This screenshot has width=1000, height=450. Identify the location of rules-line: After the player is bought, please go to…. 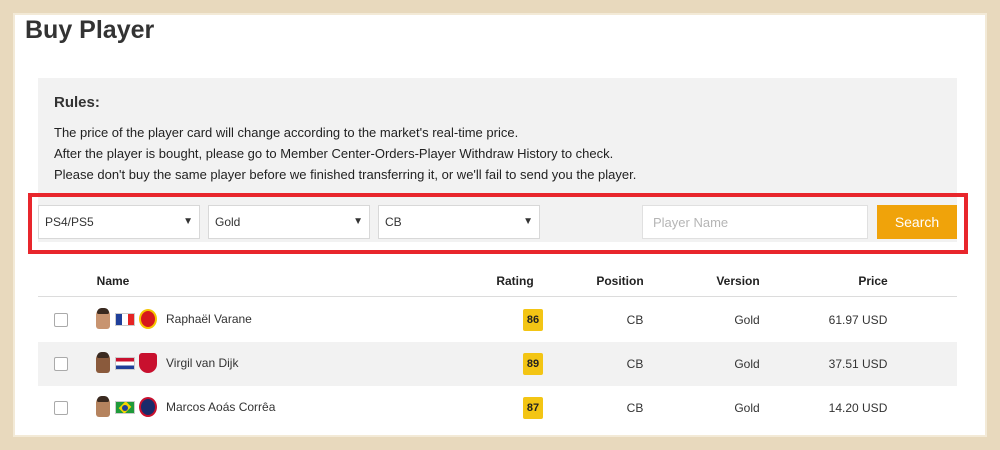
(334, 153).